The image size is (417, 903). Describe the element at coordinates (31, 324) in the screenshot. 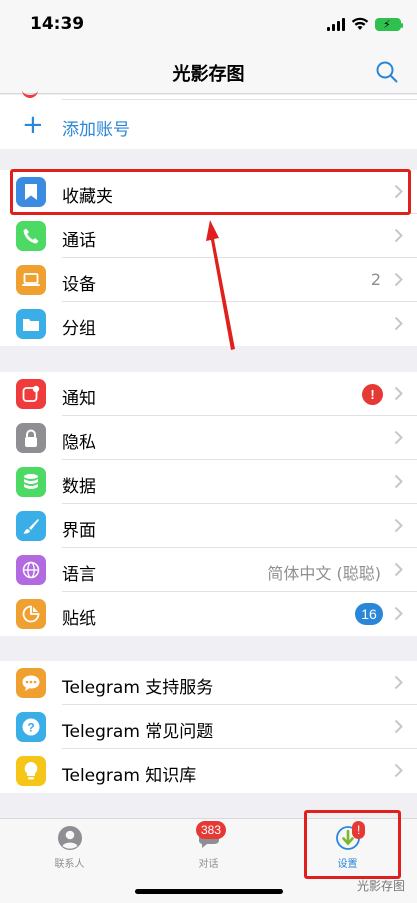

I see `folder-icon` at that location.